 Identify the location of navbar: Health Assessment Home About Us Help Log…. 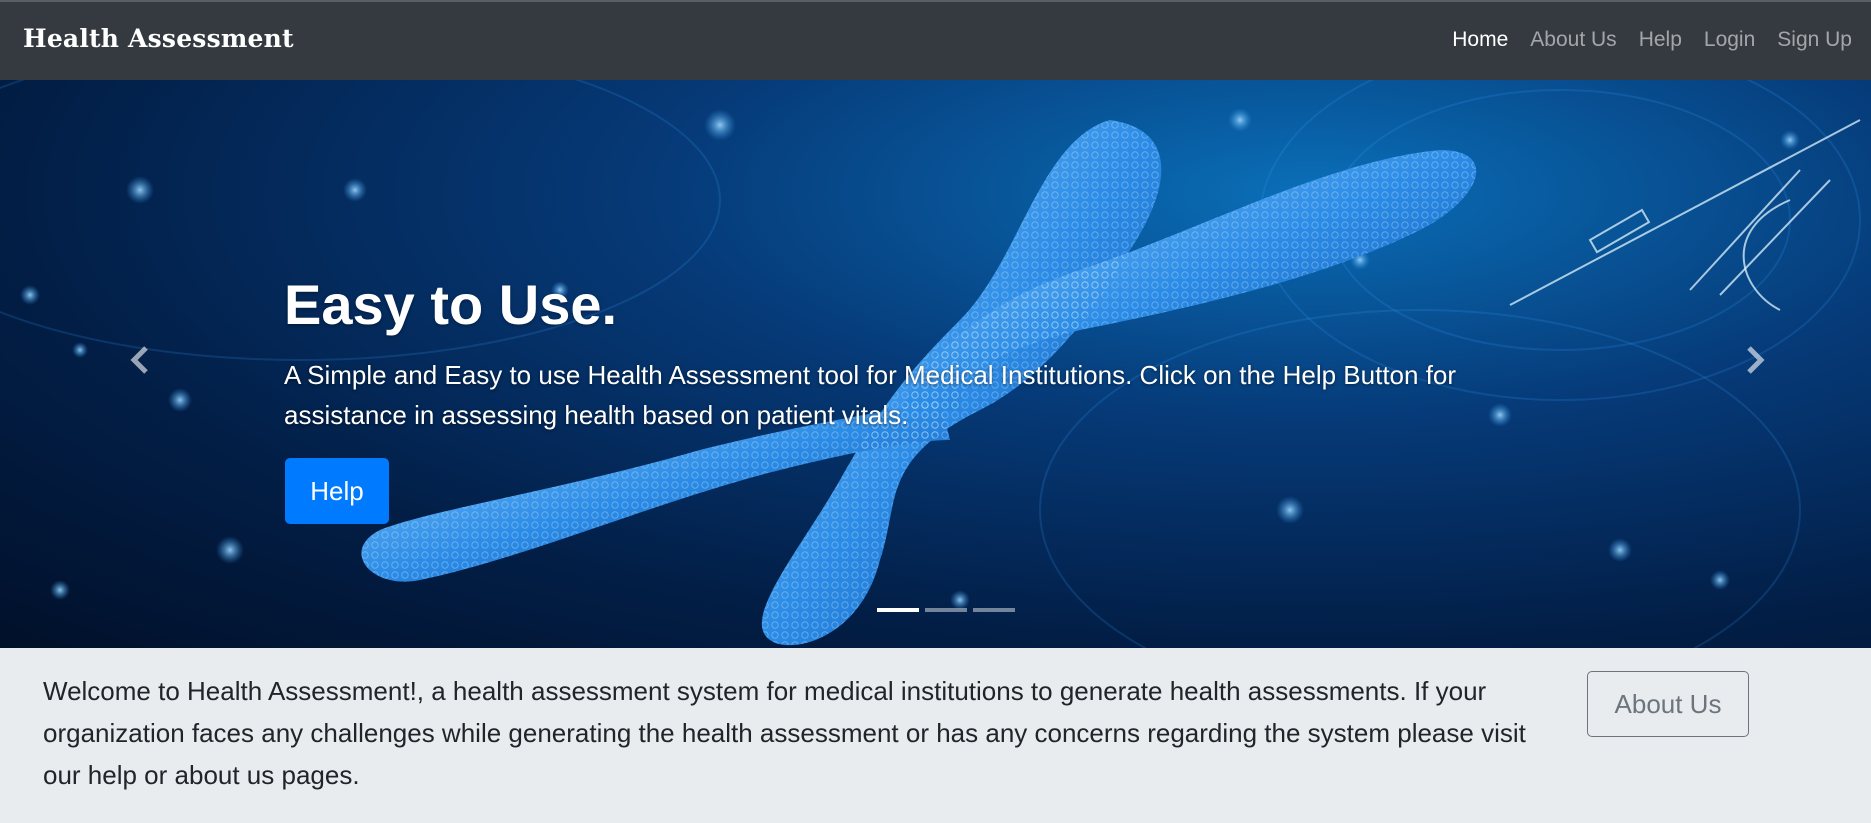
(935, 40).